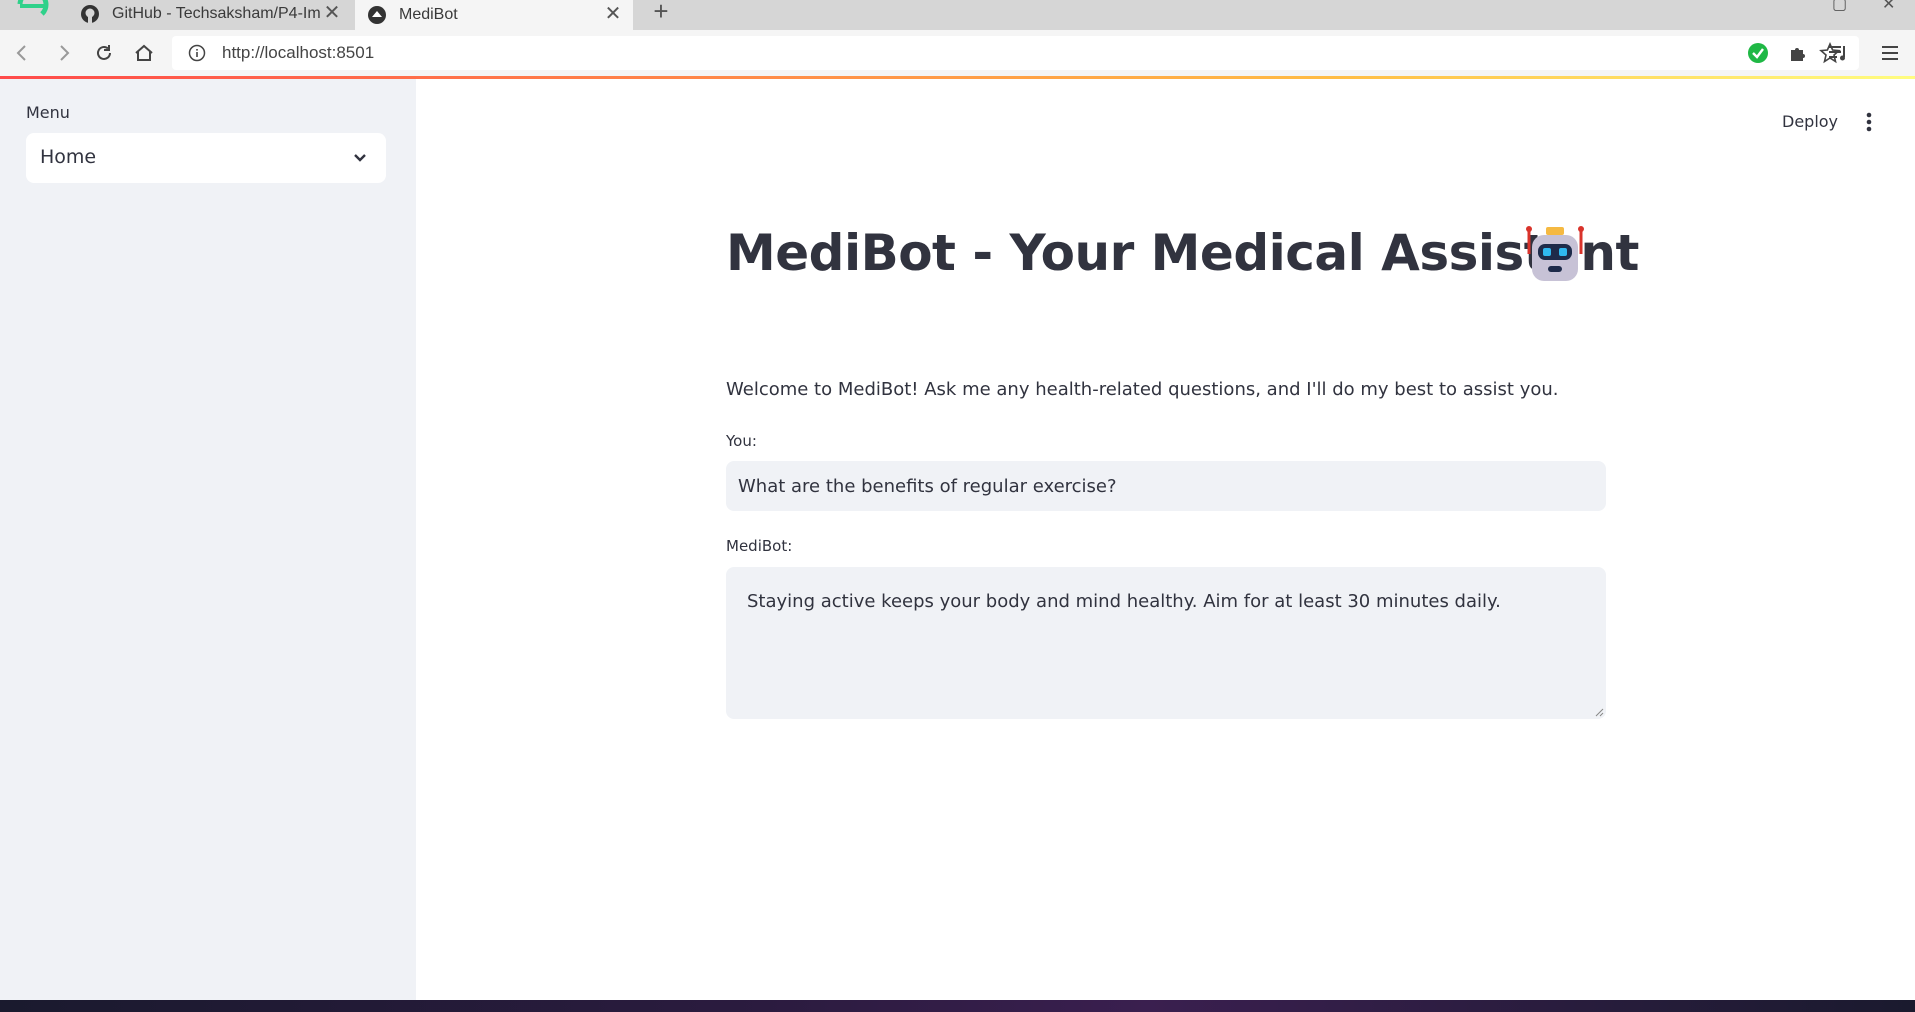 Image resolution: width=1915 pixels, height=1012 pixels. Describe the element at coordinates (33, 8) in the screenshot. I see `browser-logo-icon` at that location.